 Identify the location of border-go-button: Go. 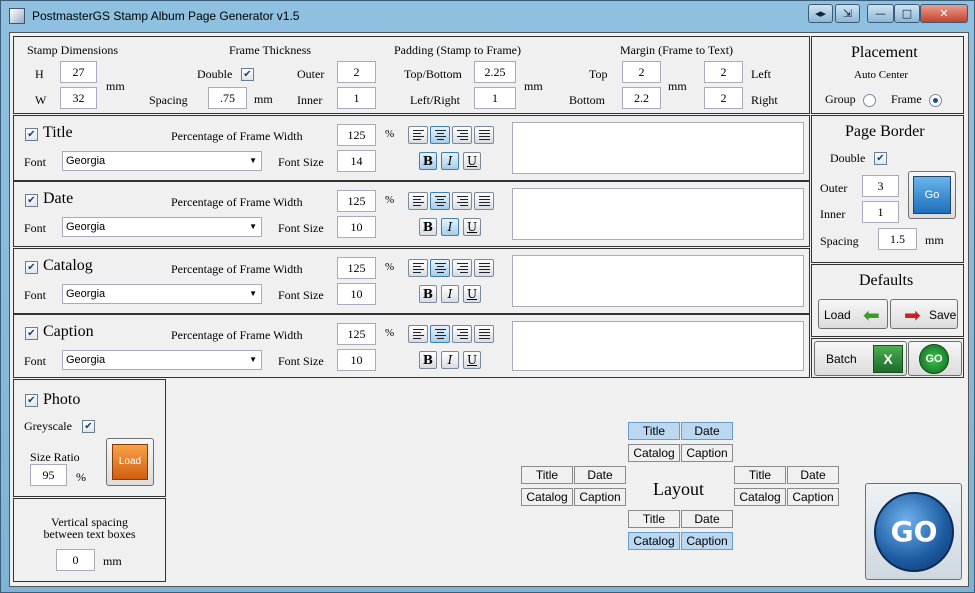
(932, 195).